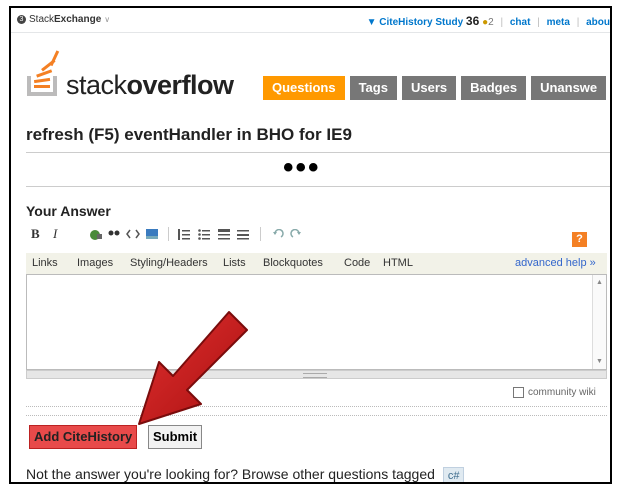  Describe the element at coordinates (189, 135) in the screenshot. I see `question-title: refresh (F5) eventHandler in BHO for IE9` at that location.